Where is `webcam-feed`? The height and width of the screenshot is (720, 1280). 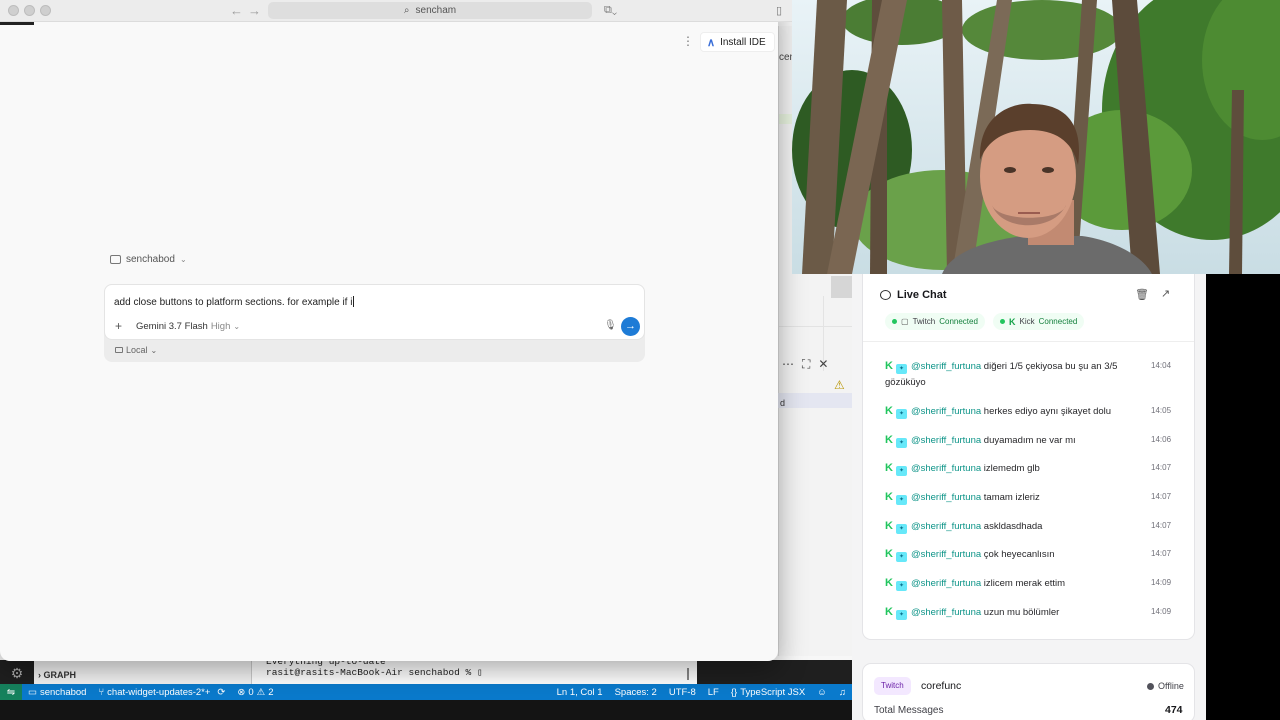
webcam-feed is located at coordinates (1036, 137).